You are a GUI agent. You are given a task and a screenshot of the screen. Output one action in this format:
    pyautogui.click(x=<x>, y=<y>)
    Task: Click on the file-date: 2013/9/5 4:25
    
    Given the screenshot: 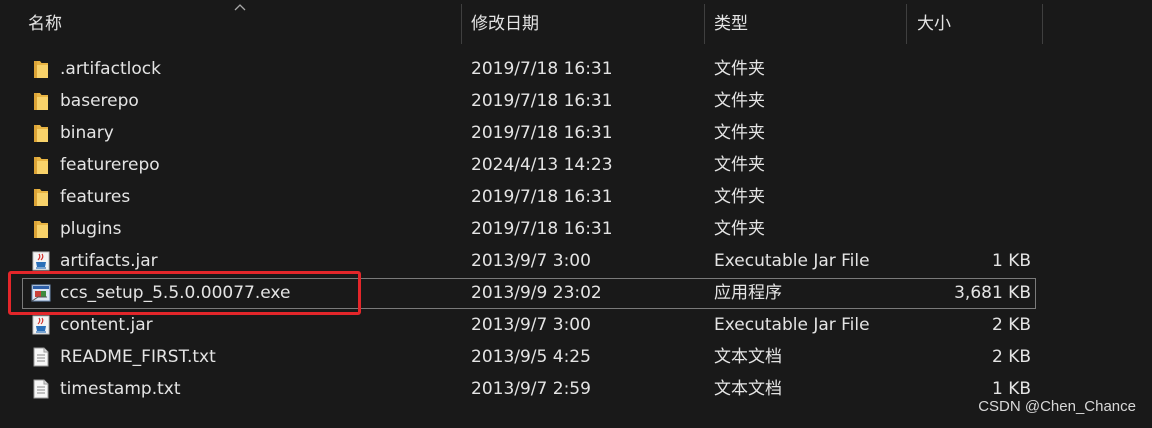 What is the action you would take?
    pyautogui.click(x=531, y=357)
    